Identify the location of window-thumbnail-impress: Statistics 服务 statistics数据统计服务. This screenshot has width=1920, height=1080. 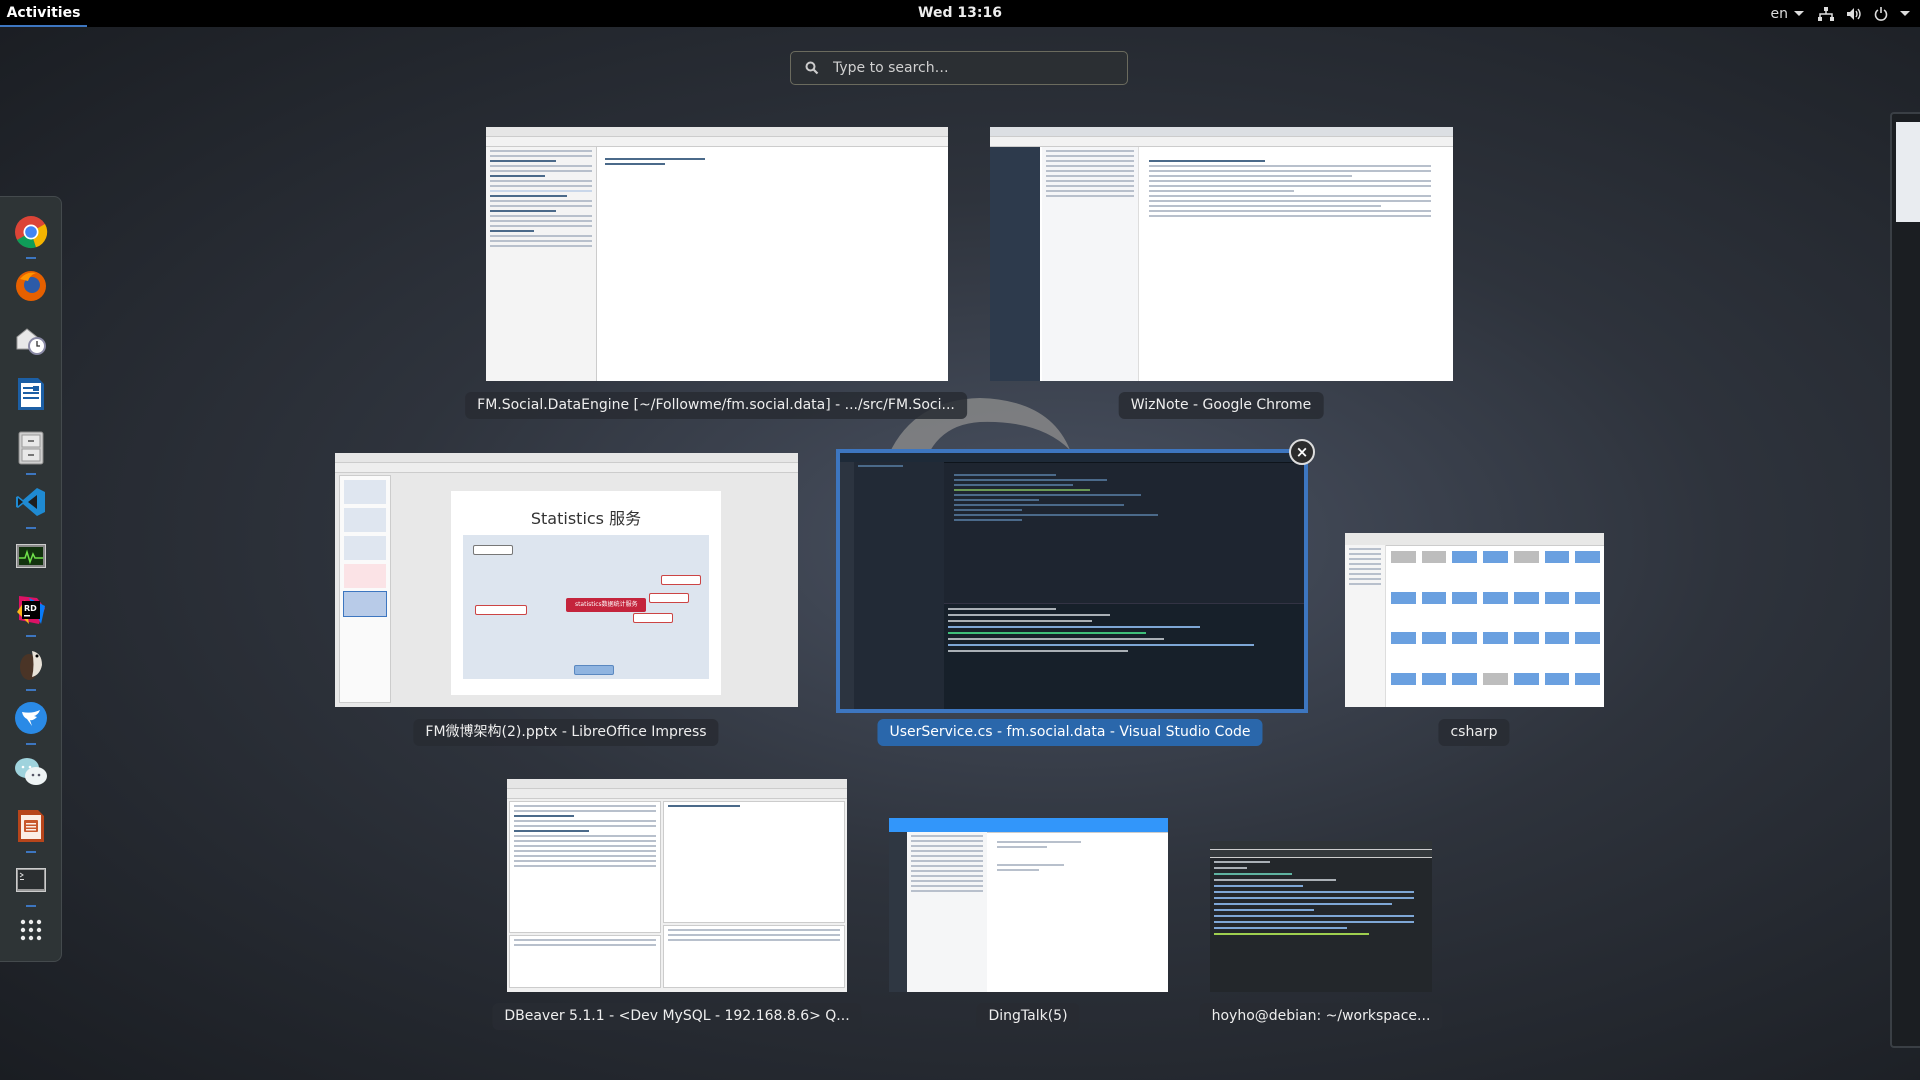
(566, 580).